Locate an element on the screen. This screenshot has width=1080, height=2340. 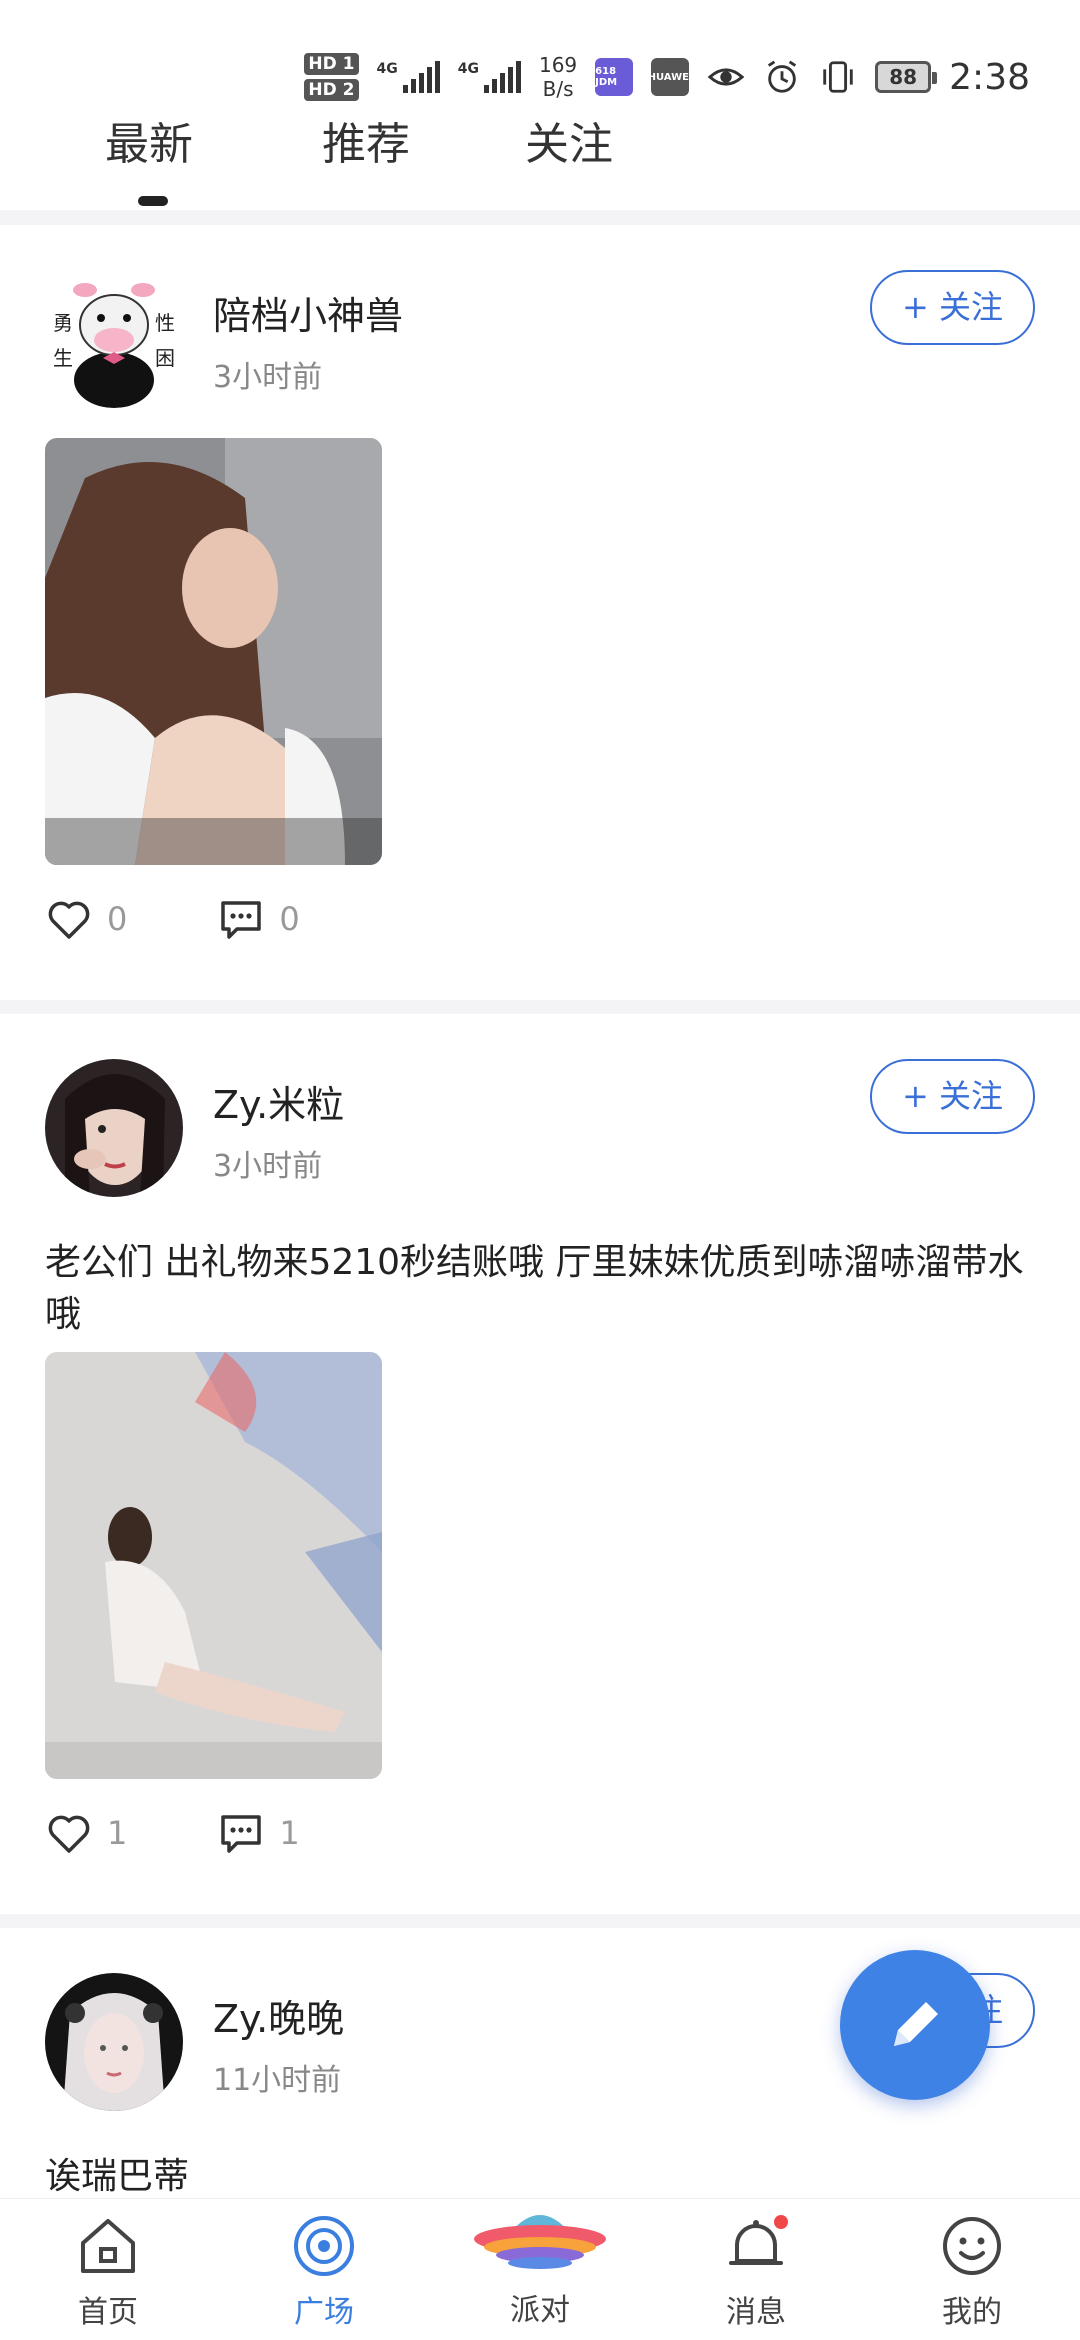
nav-party: 派对 is located at coordinates (540, 2269).